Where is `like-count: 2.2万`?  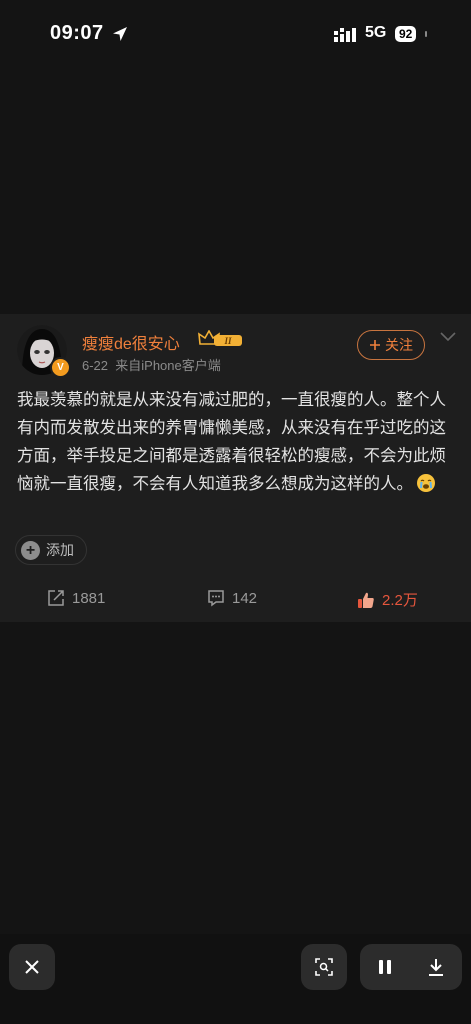 like-count: 2.2万 is located at coordinates (400, 600).